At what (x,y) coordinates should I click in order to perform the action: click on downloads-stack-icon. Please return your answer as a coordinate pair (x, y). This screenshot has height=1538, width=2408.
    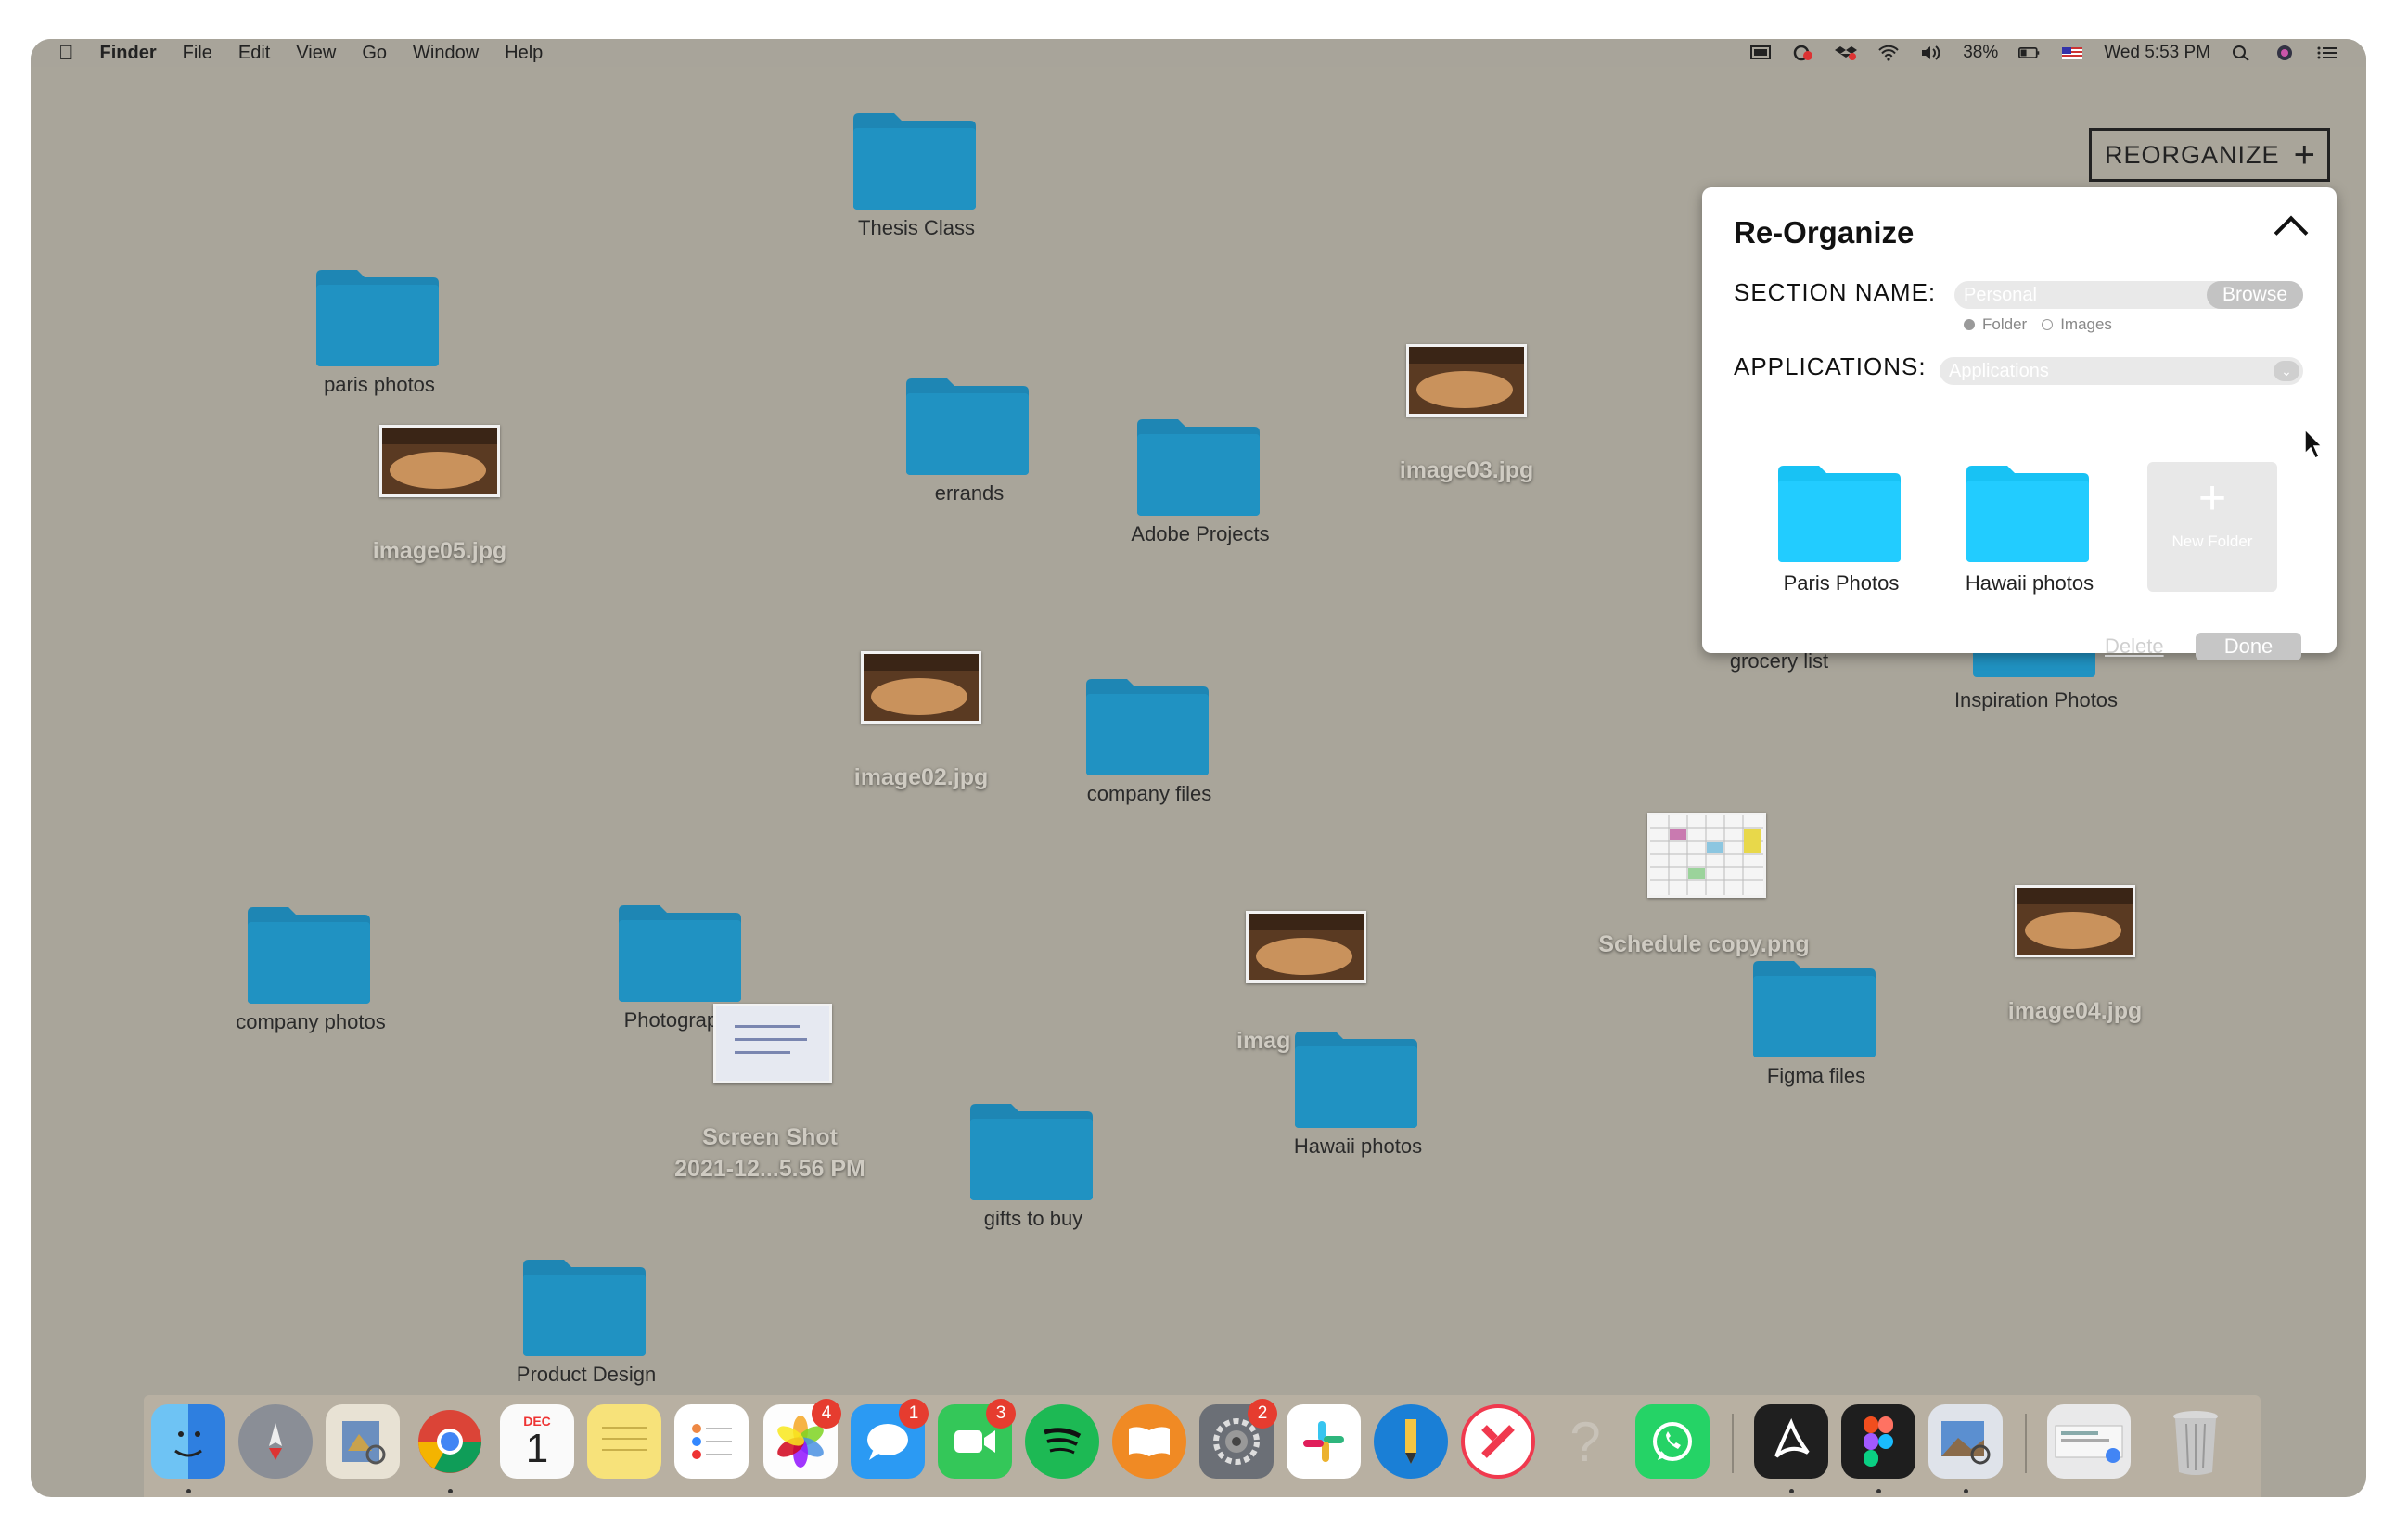
    Looking at the image, I should click on (2089, 1442).